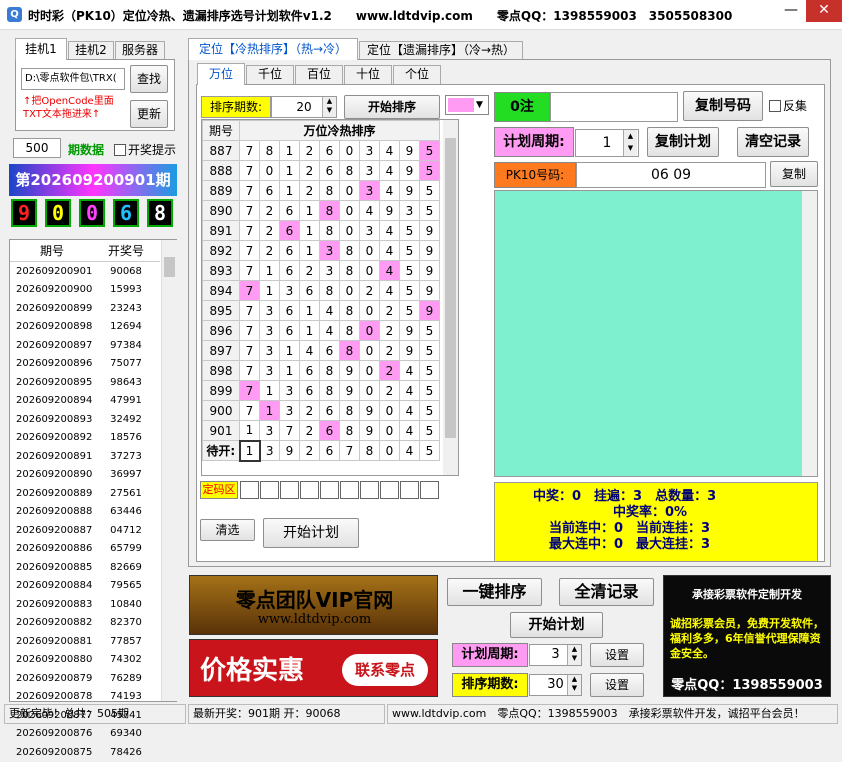 This screenshot has width=842, height=762. I want to click on bet-output-field, so click(614, 107).